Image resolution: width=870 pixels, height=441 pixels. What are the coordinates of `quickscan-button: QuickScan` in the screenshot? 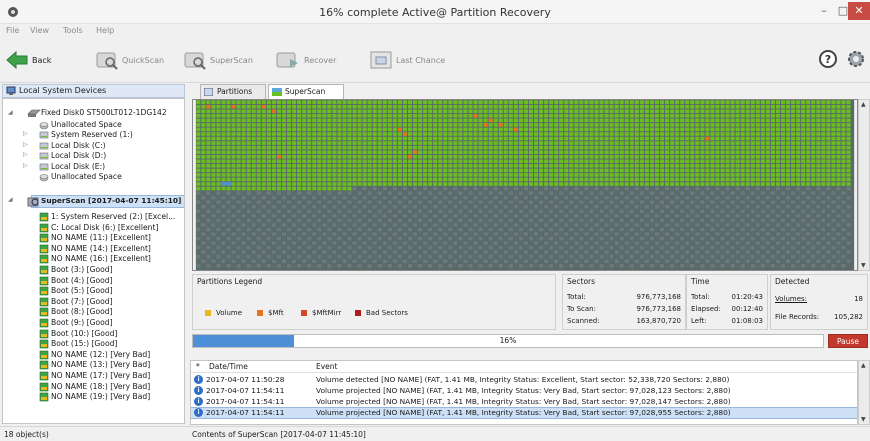 It's located at (130, 60).